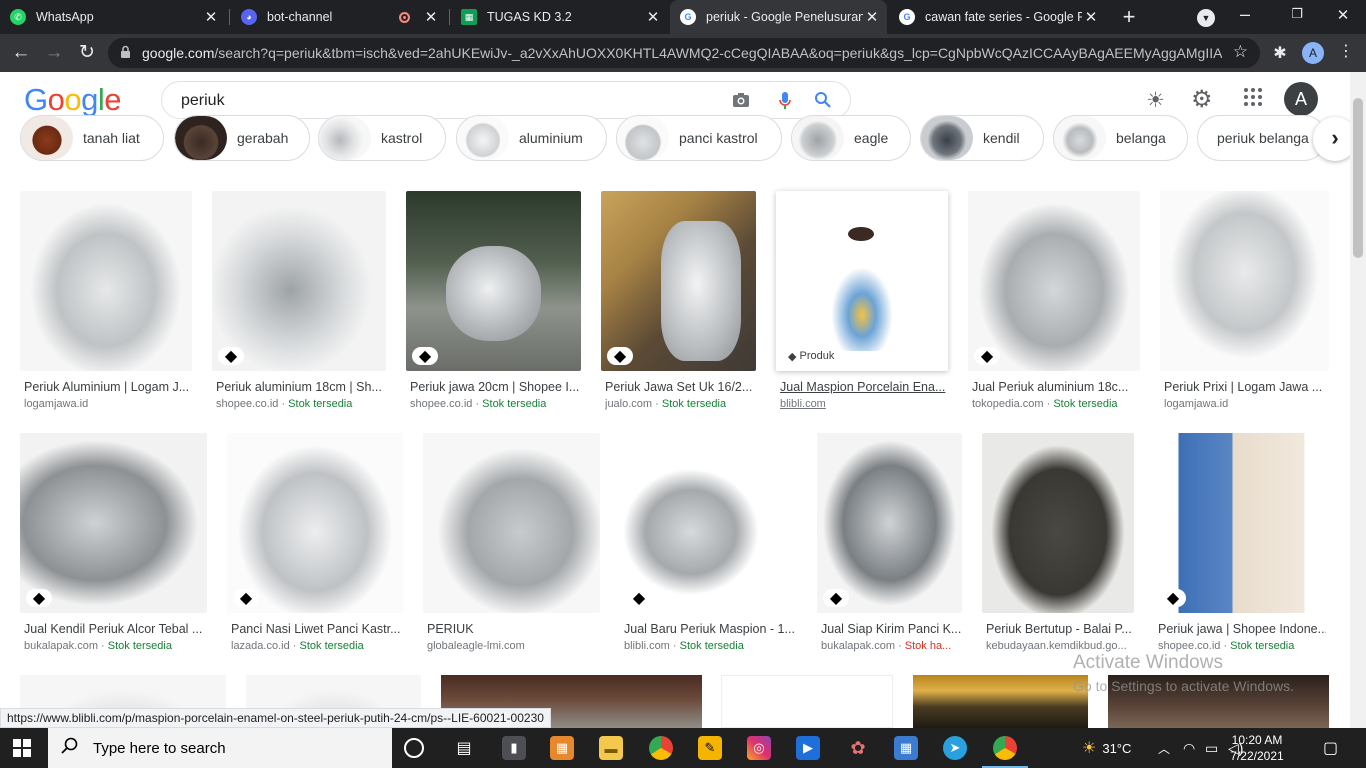 Image resolution: width=1366 pixels, height=768 pixels. What do you see at coordinates (464, 748) in the screenshot?
I see `task-view-icon: ▤` at bounding box center [464, 748].